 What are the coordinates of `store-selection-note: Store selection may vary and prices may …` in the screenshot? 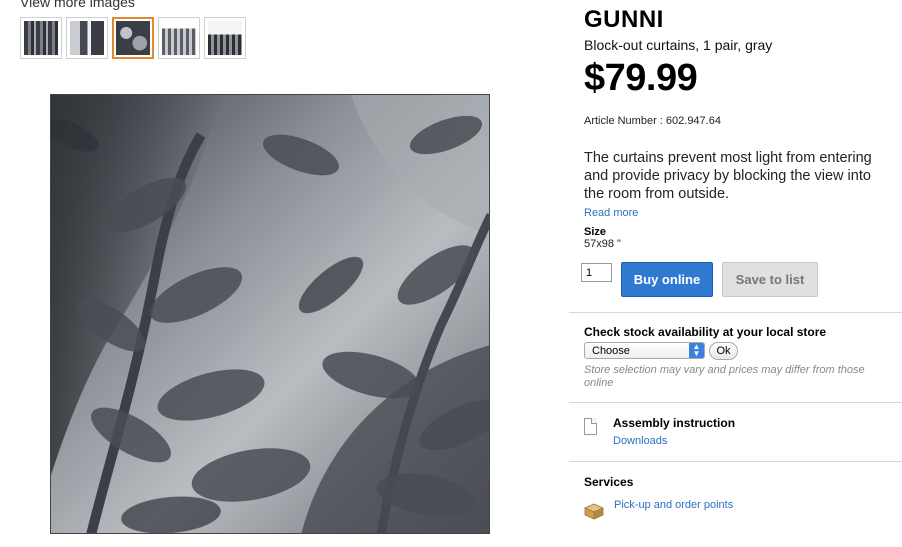 It's located at (724, 376).